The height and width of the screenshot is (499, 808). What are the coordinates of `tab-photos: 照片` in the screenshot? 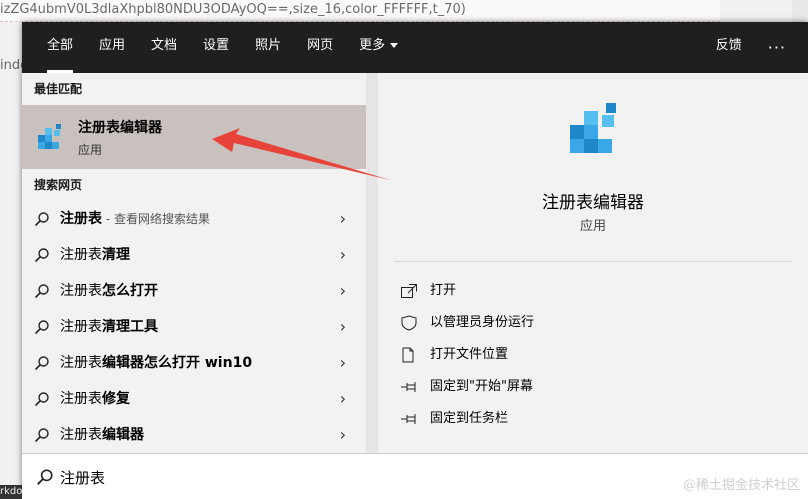 It's located at (268, 47).